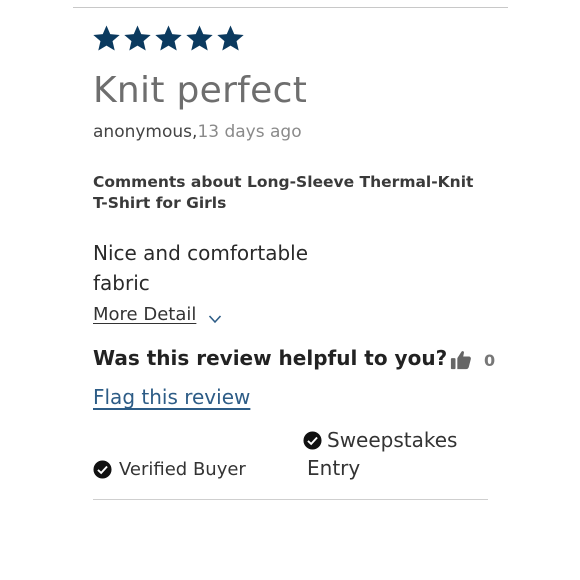 The height and width of the screenshot is (580, 580). I want to click on review-body: Nice and comfortable fabric, so click(215, 268).